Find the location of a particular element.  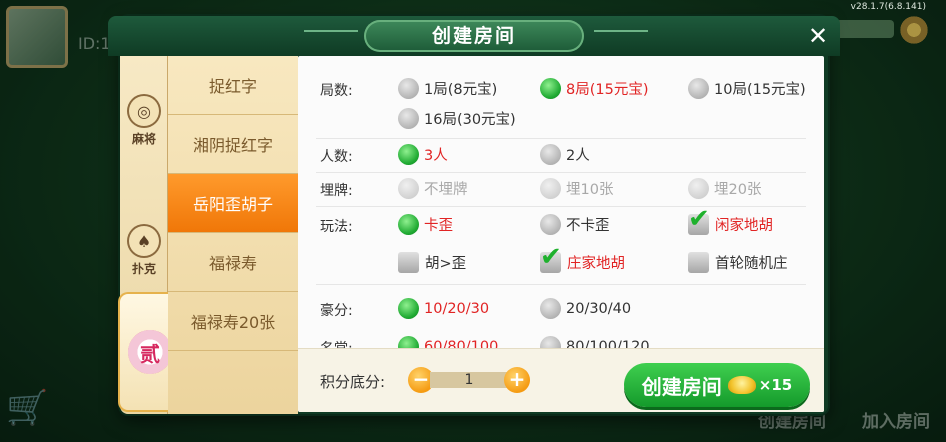

game-item: 福禄寿 is located at coordinates (233, 262).